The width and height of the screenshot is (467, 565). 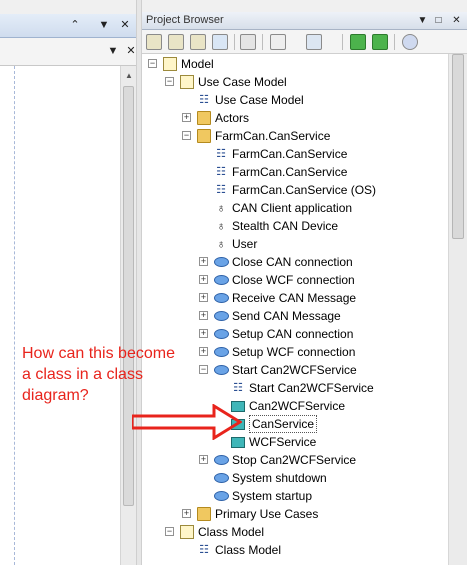 I want to click on move-up-icon, so click(x=358, y=42).